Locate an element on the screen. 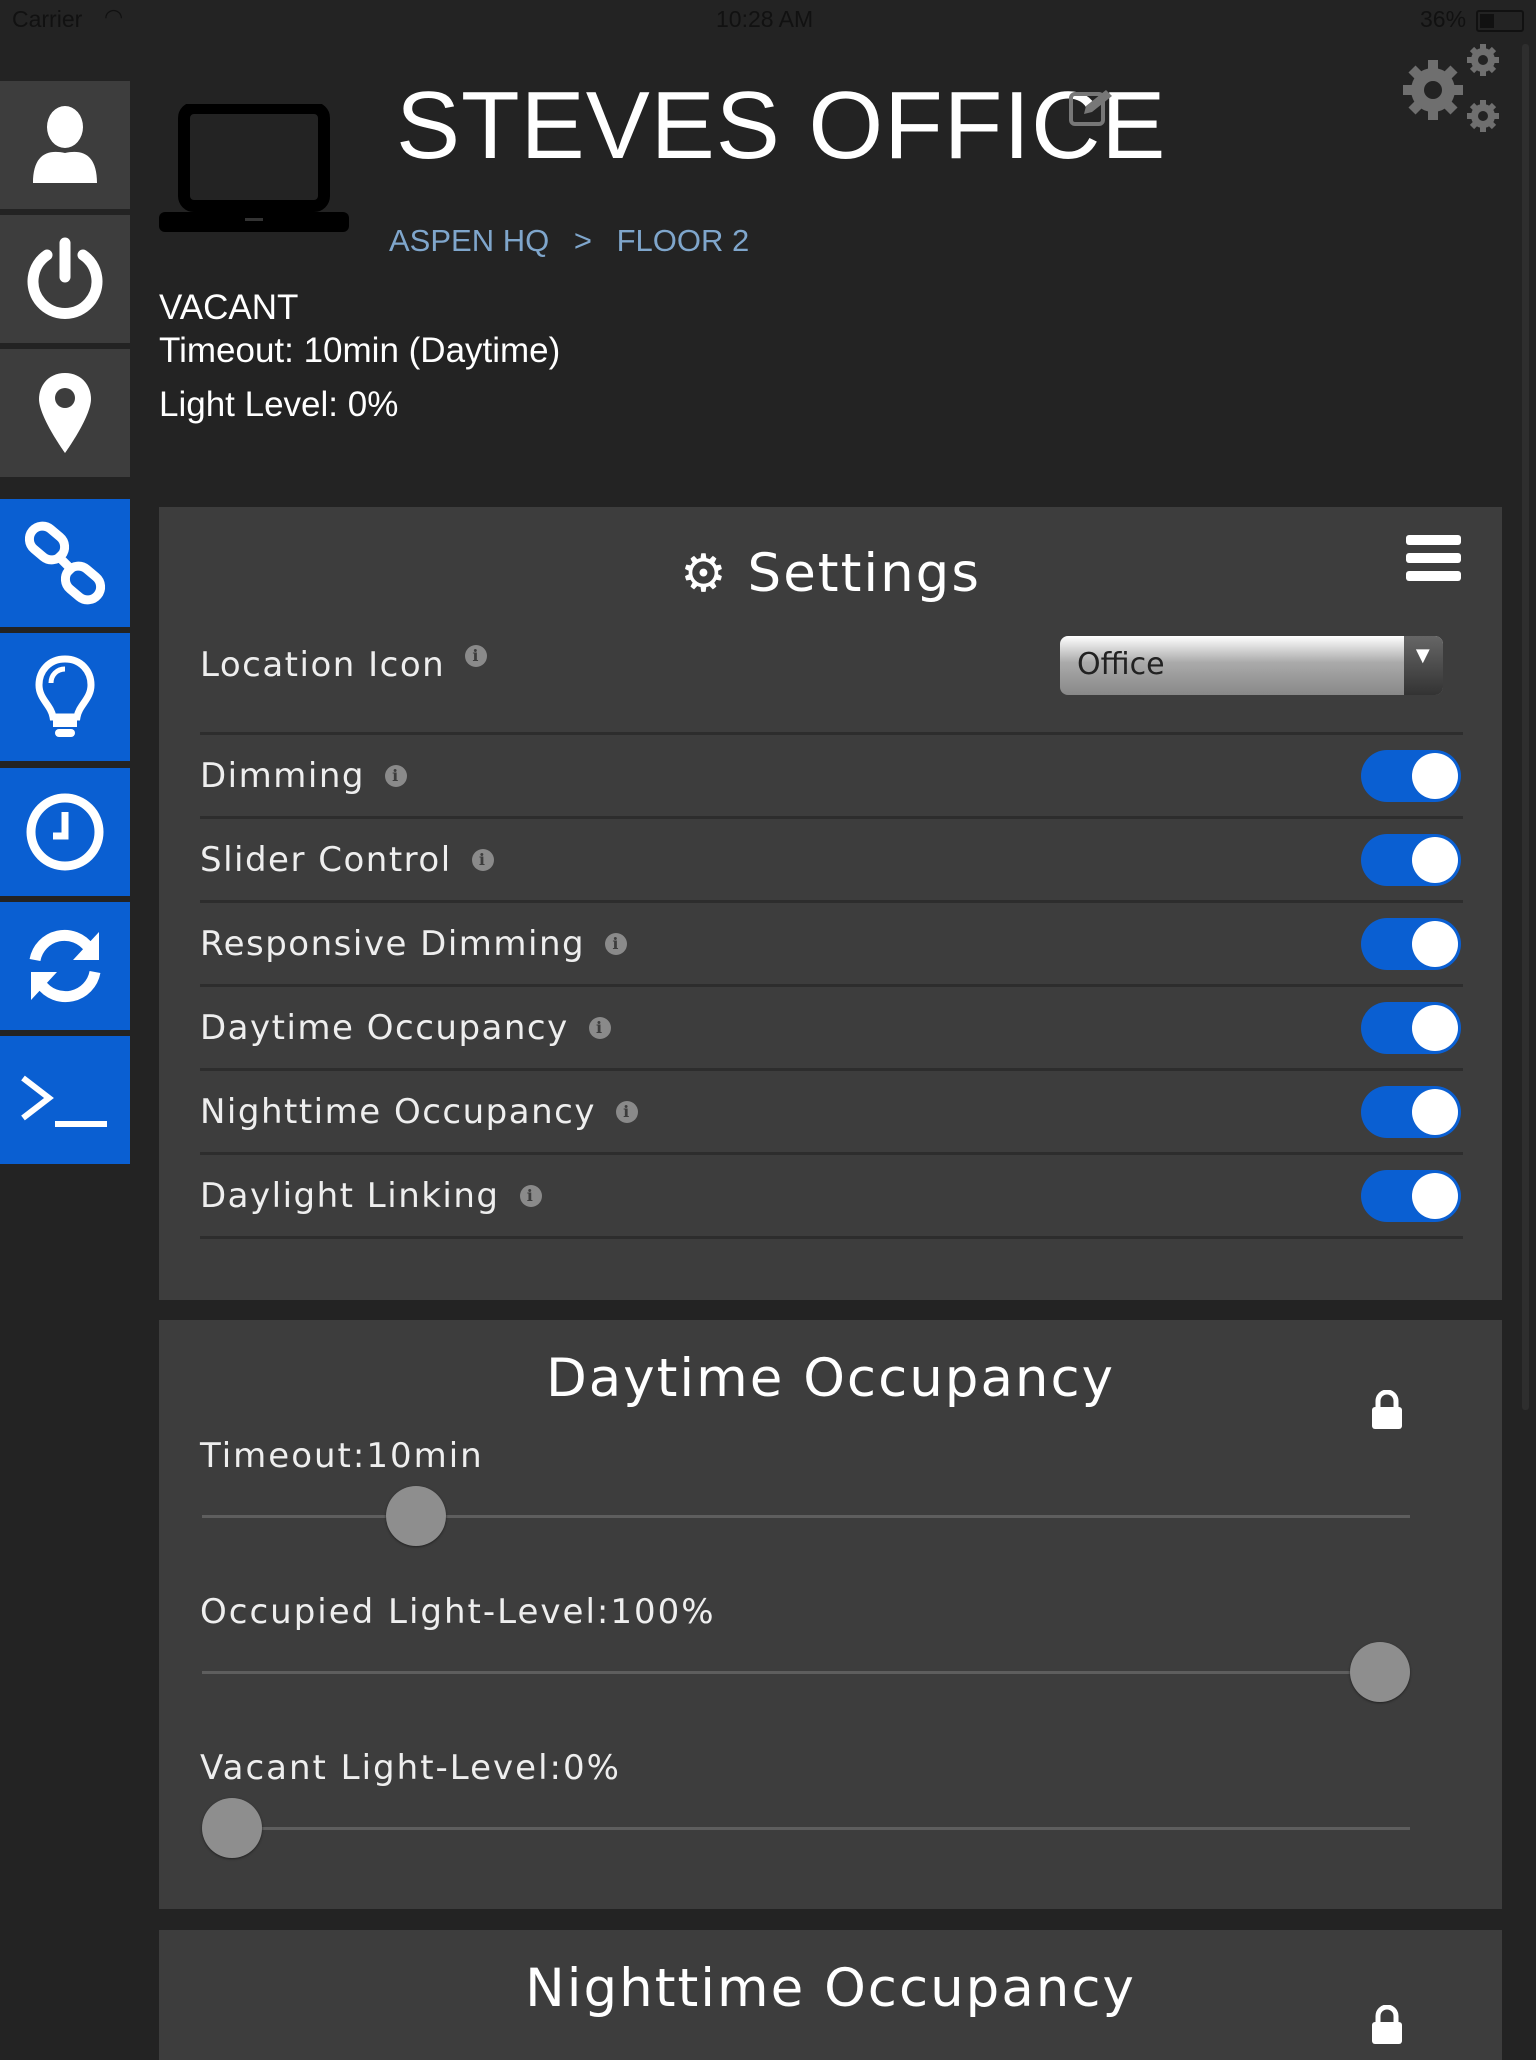 This screenshot has width=1536, height=2060. sidebar-item-lighting is located at coordinates (65, 697).